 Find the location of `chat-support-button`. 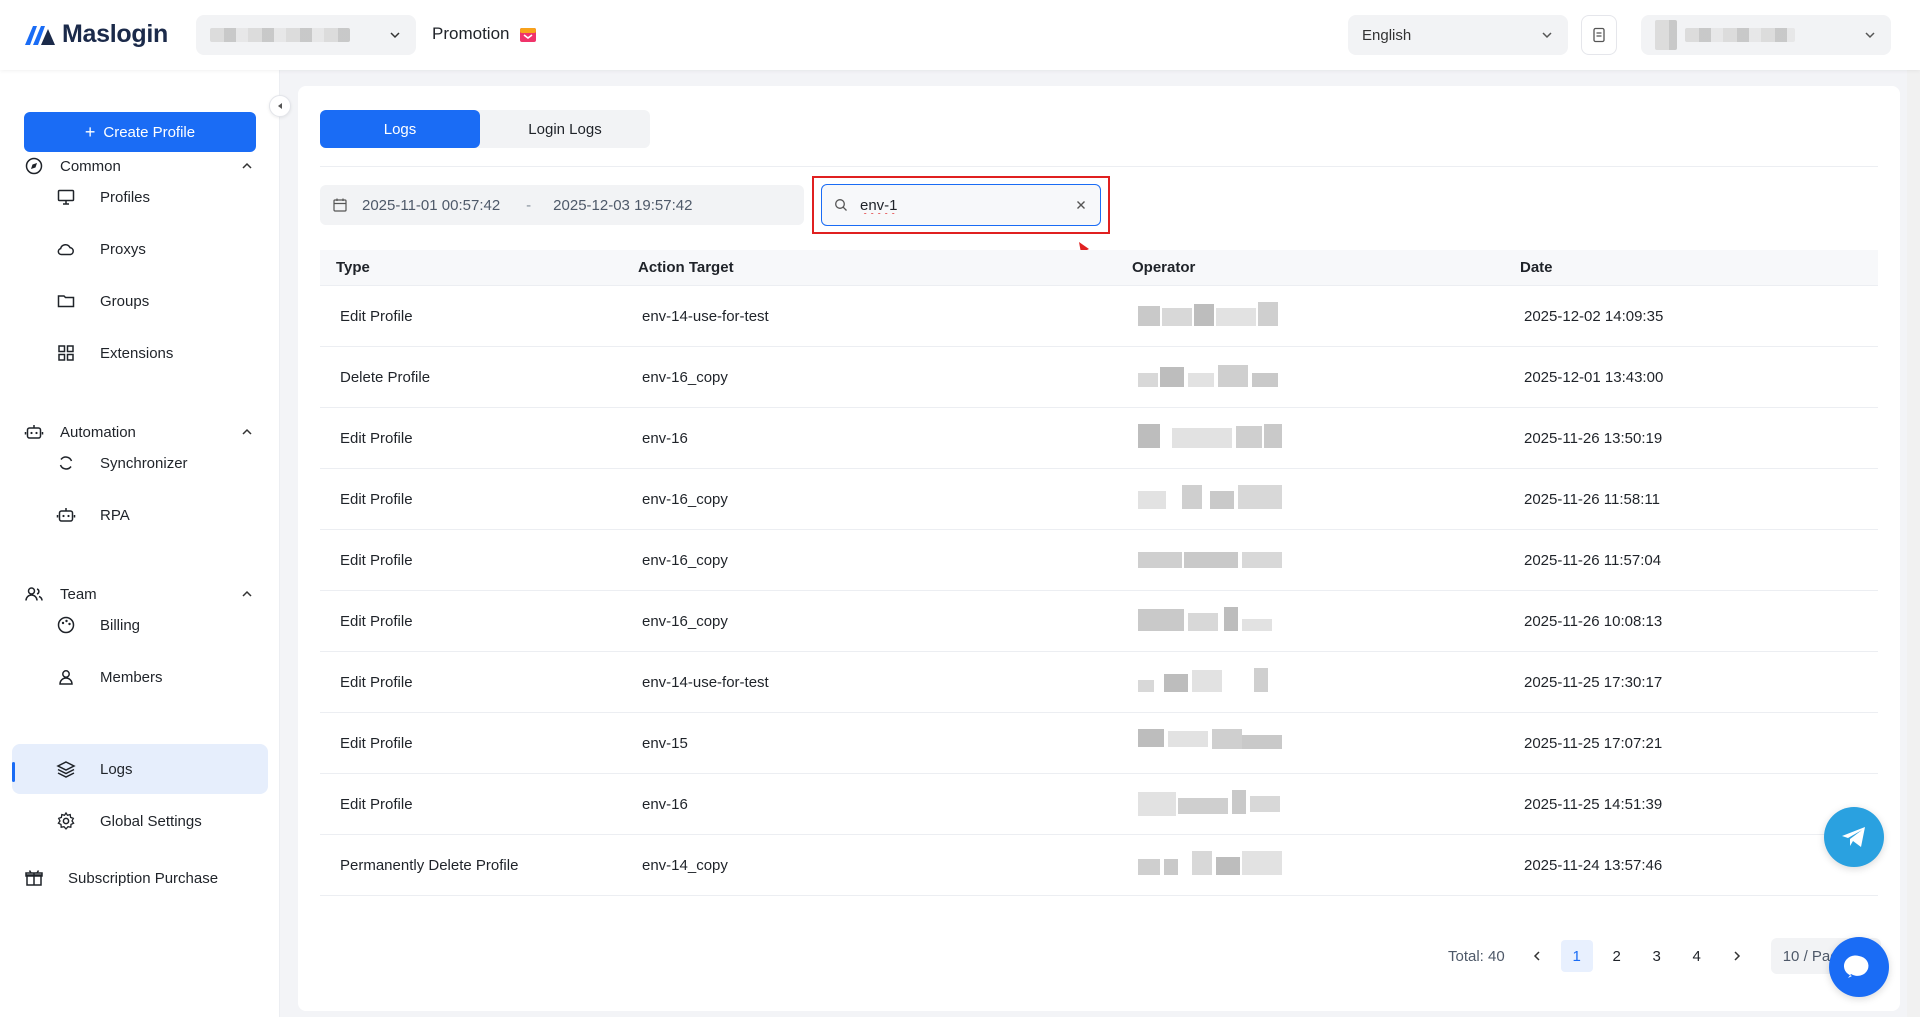

chat-support-button is located at coordinates (1859, 967).